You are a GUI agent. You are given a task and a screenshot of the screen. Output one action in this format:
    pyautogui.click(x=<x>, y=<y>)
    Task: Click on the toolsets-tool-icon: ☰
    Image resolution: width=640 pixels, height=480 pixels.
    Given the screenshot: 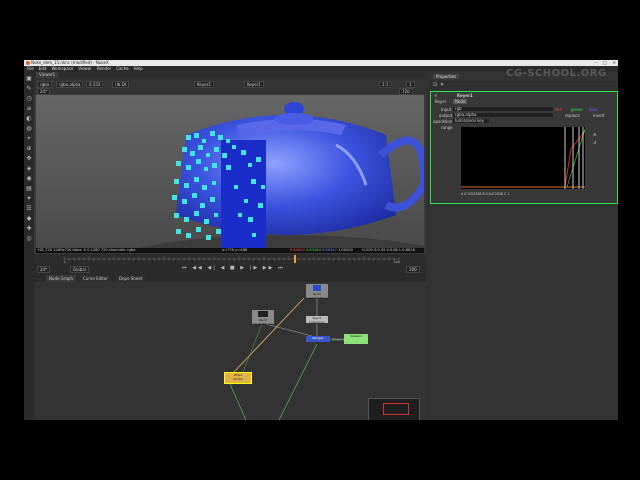 What is the action you would take?
    pyautogui.click(x=29, y=209)
    